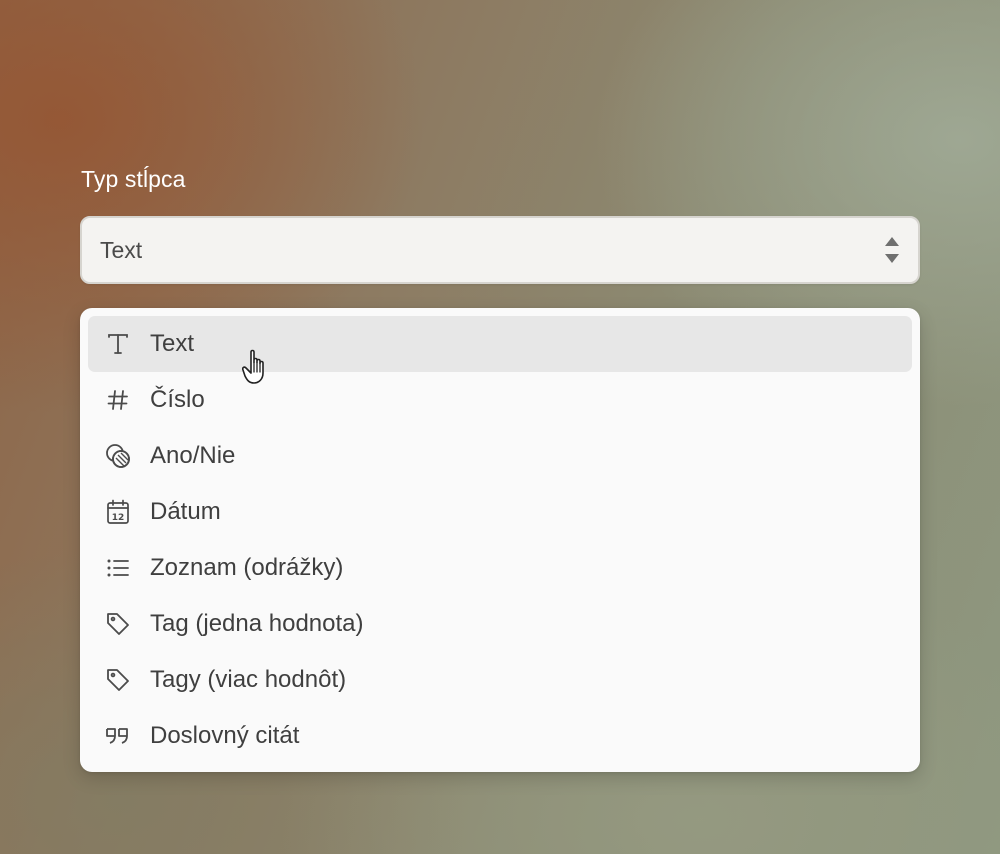  Describe the element at coordinates (172, 343) in the screenshot. I see `option-label: Text` at that location.